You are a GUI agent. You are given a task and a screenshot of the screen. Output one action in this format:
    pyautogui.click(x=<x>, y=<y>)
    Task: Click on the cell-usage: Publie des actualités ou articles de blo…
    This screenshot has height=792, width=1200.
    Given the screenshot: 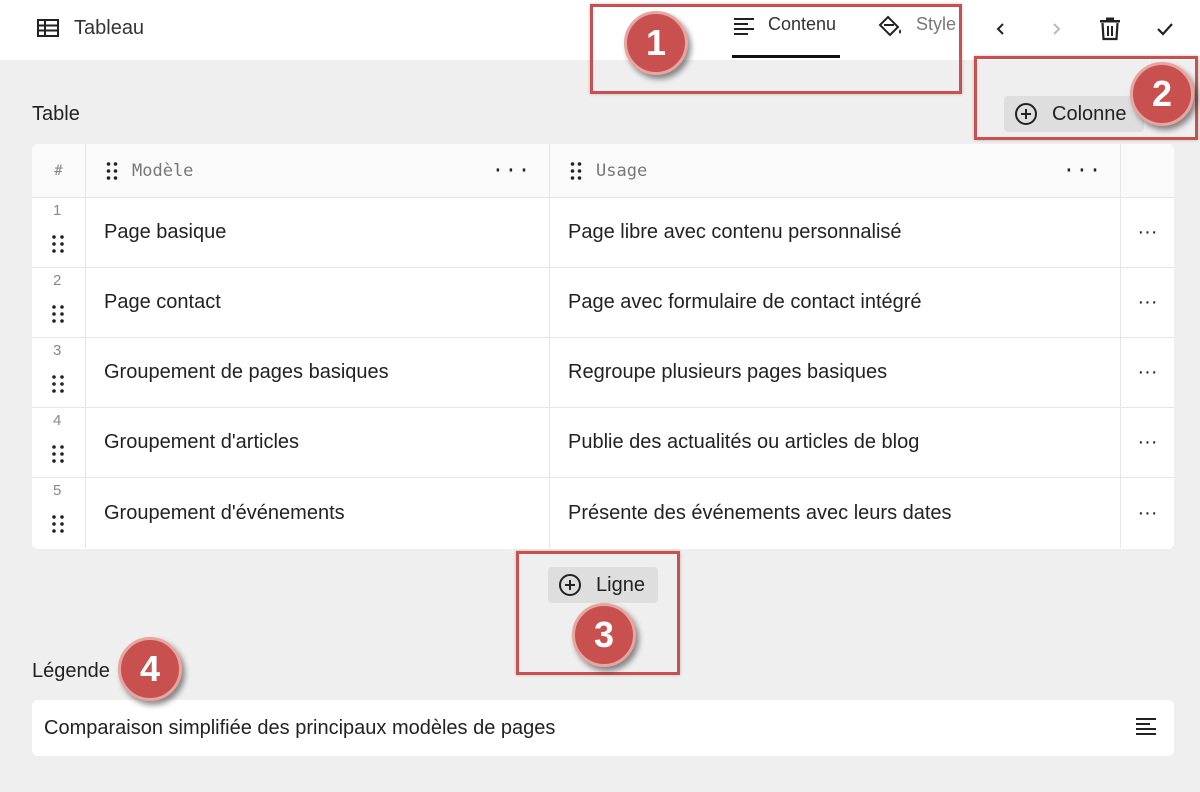 What is the action you would take?
    pyautogui.click(x=835, y=442)
    